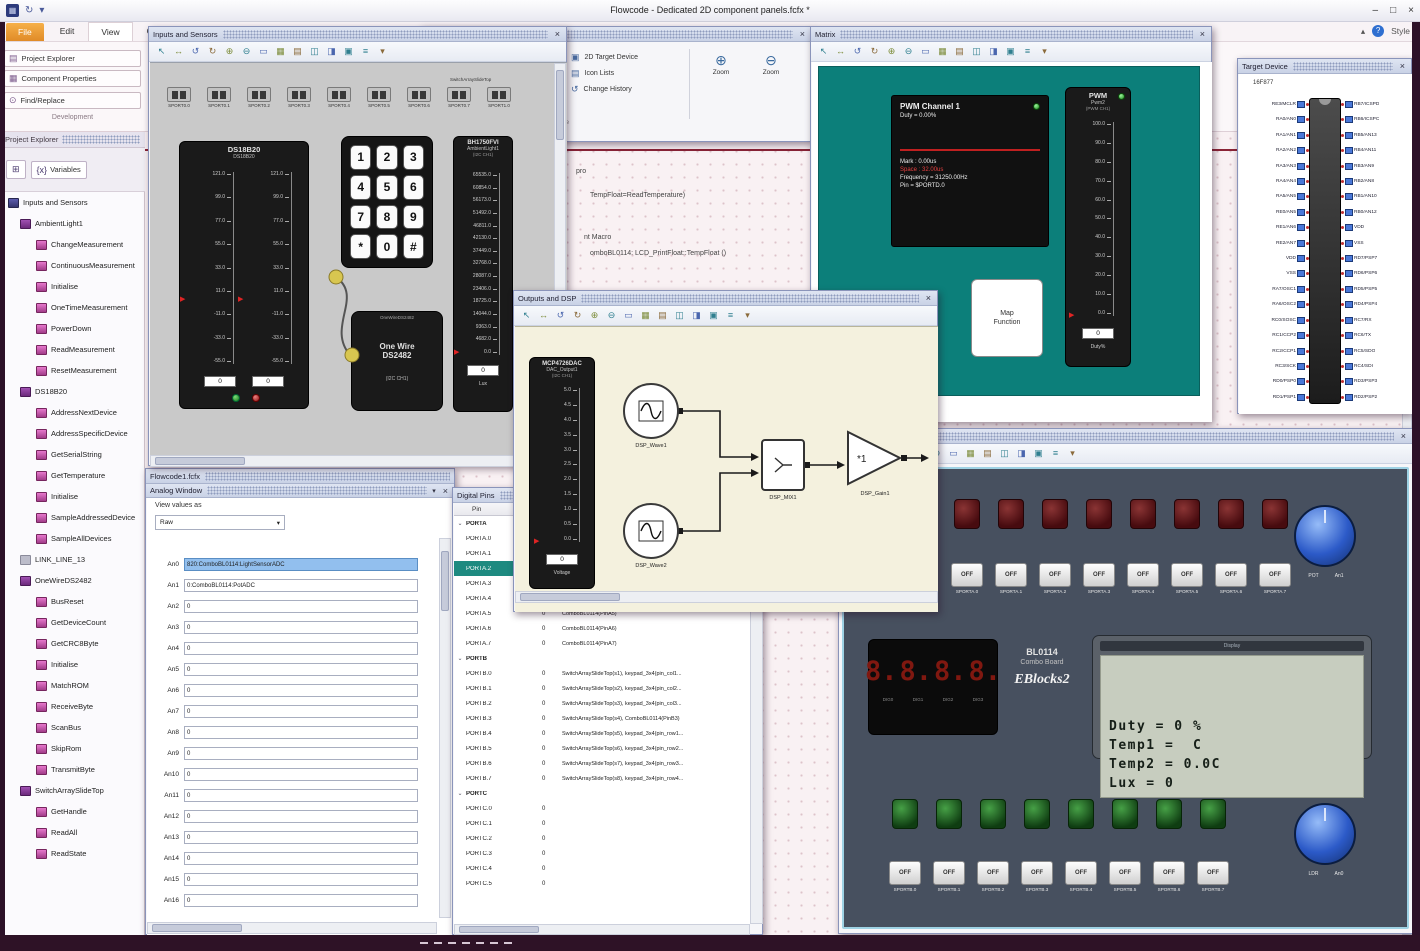 This screenshot has height=951, width=1420. I want to click on chevron-up-icon: ▴, so click(1363, 31).